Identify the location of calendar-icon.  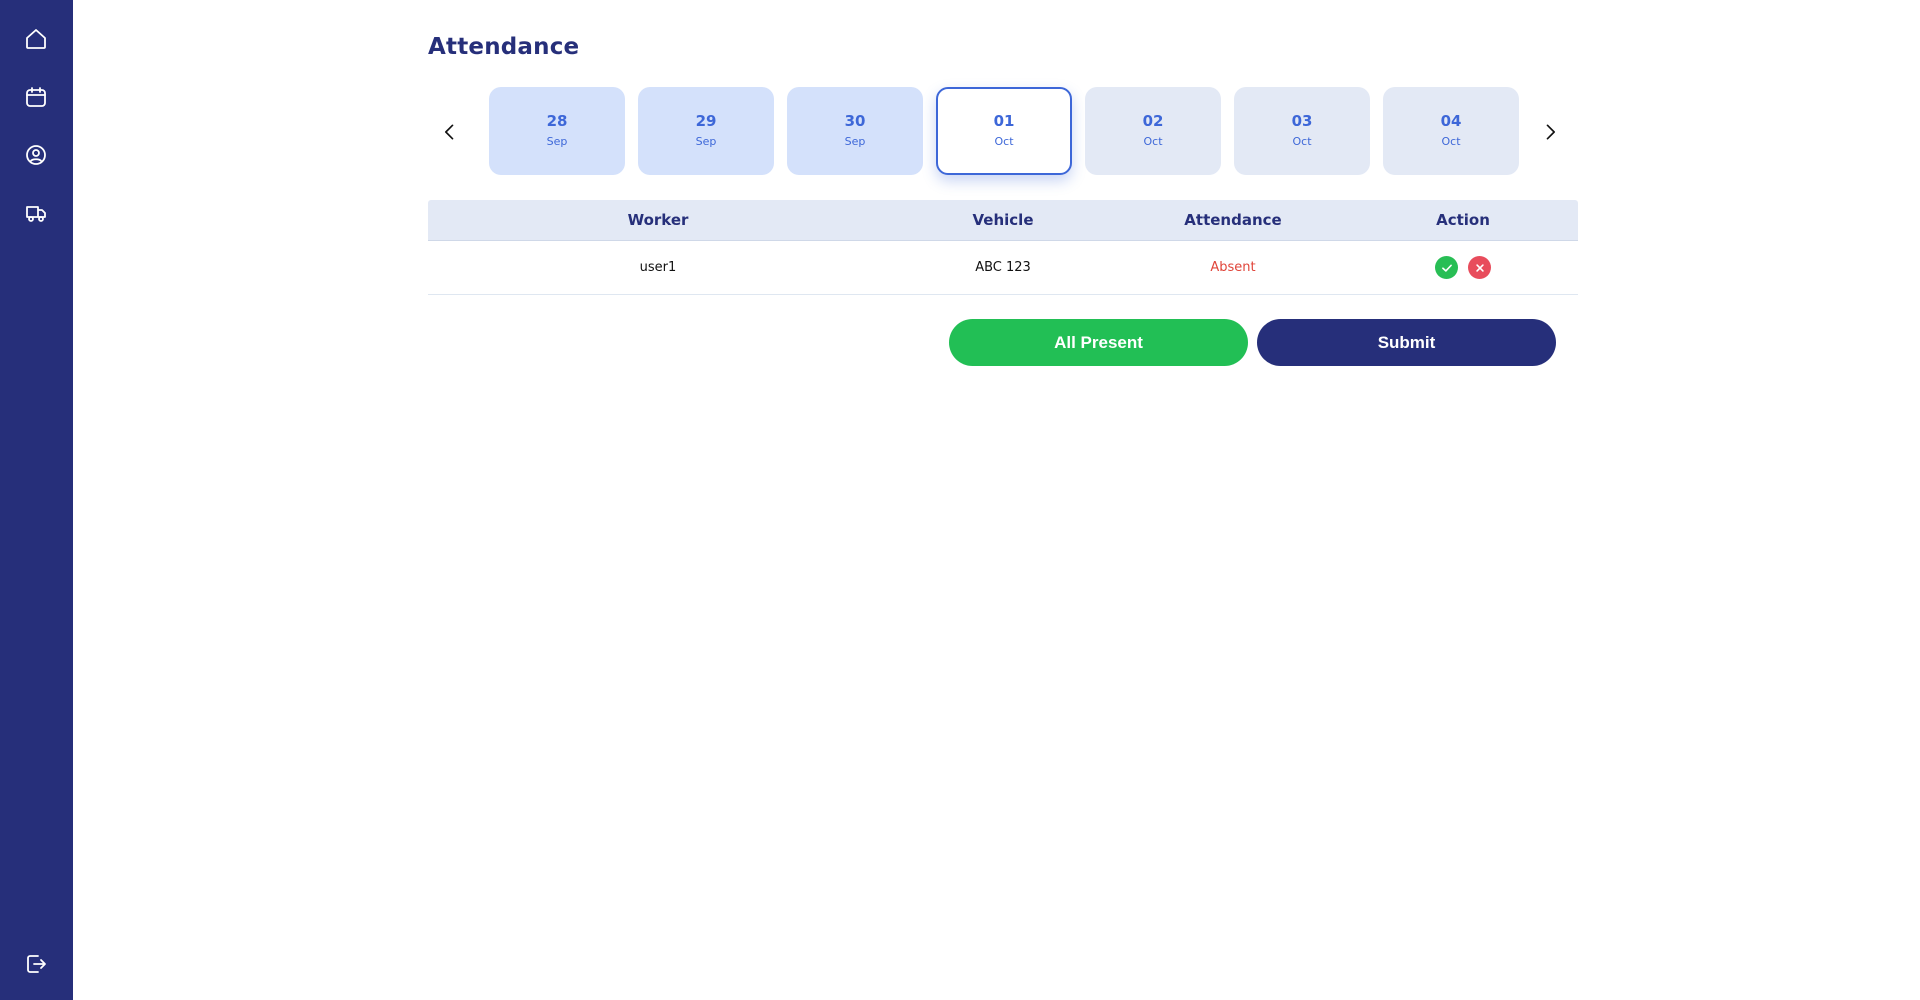
(36, 97).